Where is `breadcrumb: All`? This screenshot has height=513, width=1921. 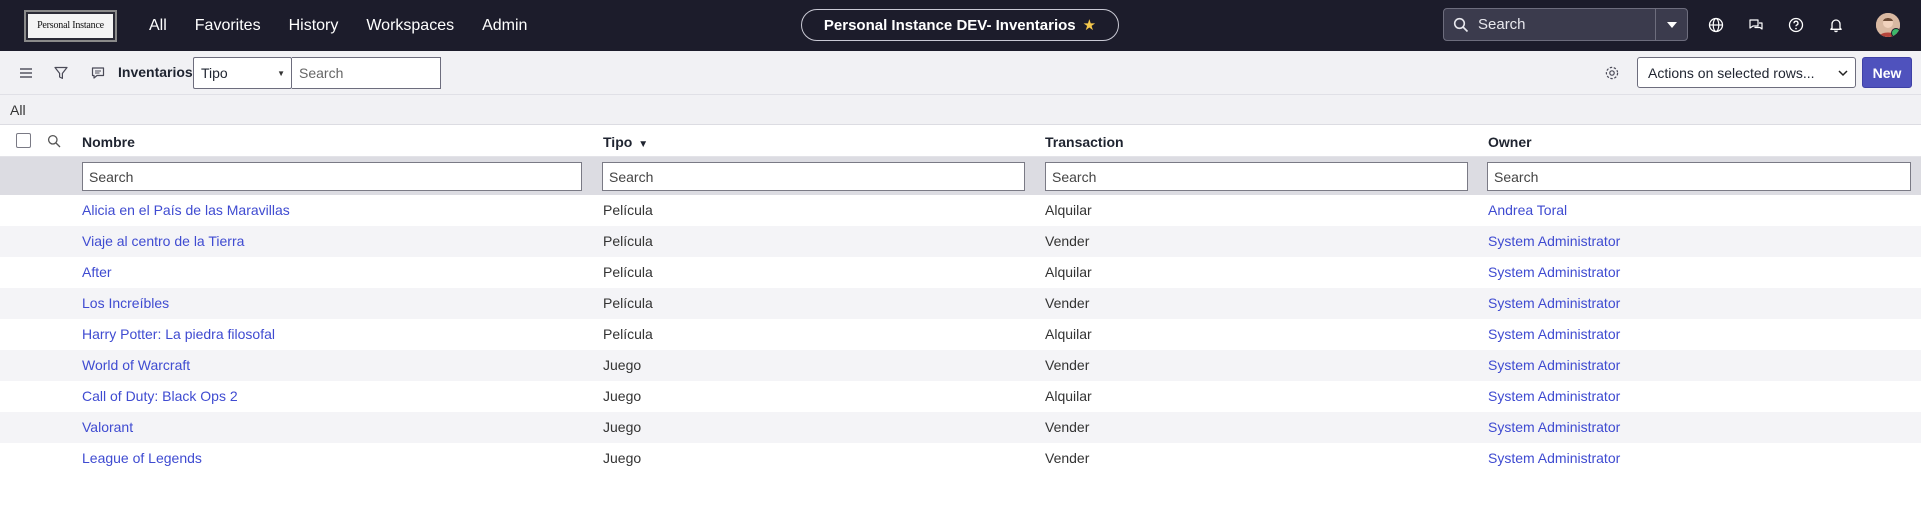
breadcrumb: All is located at coordinates (960, 110).